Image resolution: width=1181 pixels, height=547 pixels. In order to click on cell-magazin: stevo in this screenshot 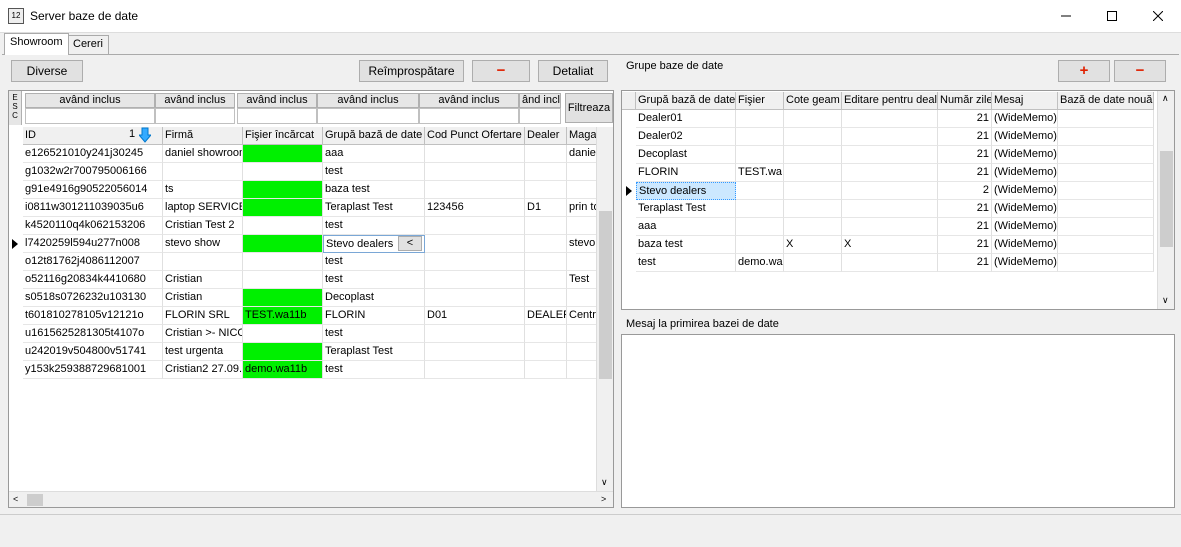, I will do `click(582, 244)`.